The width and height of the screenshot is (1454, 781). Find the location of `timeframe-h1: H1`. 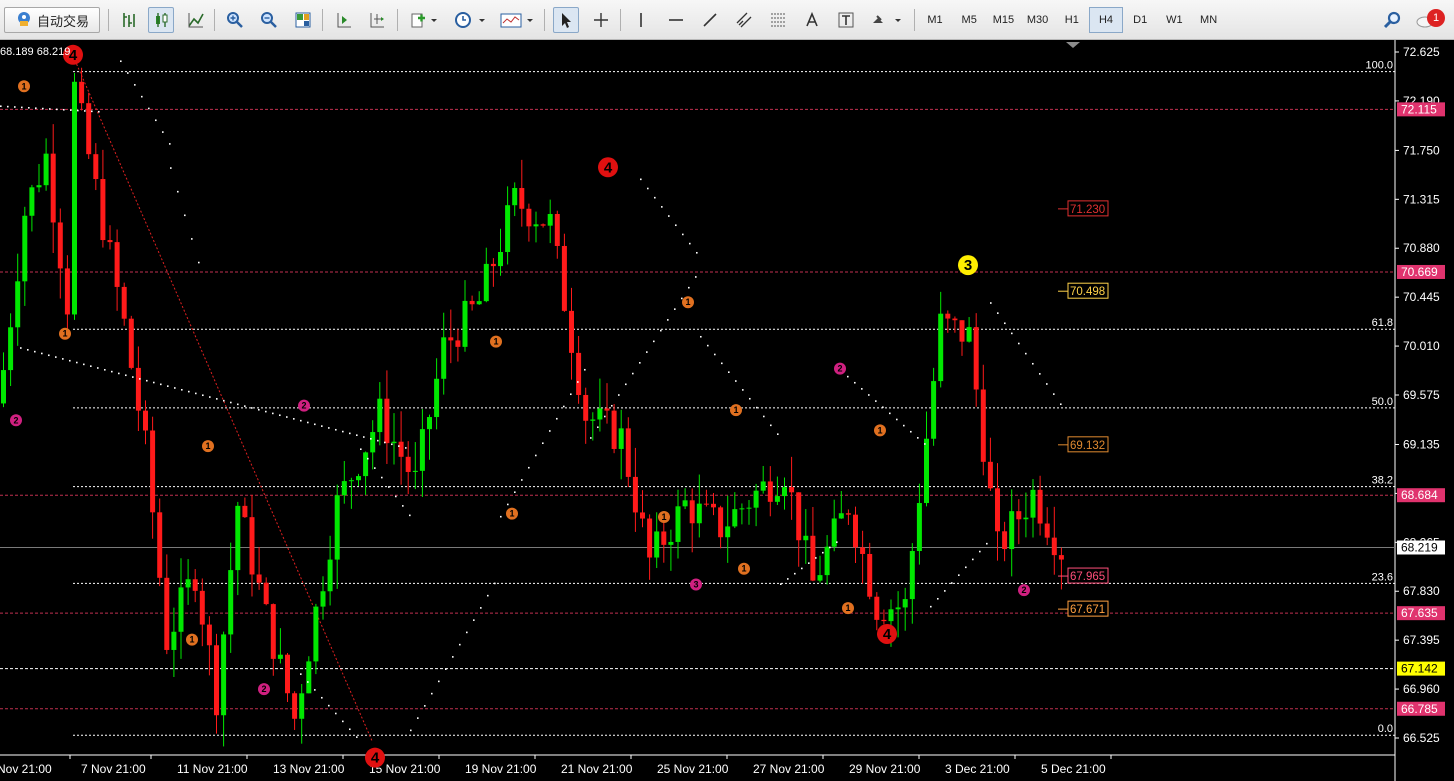

timeframe-h1: H1 is located at coordinates (1072, 20).